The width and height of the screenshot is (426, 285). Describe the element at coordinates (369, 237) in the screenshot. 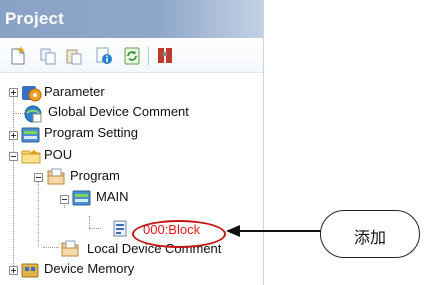

I see `callout-text: 添加` at that location.